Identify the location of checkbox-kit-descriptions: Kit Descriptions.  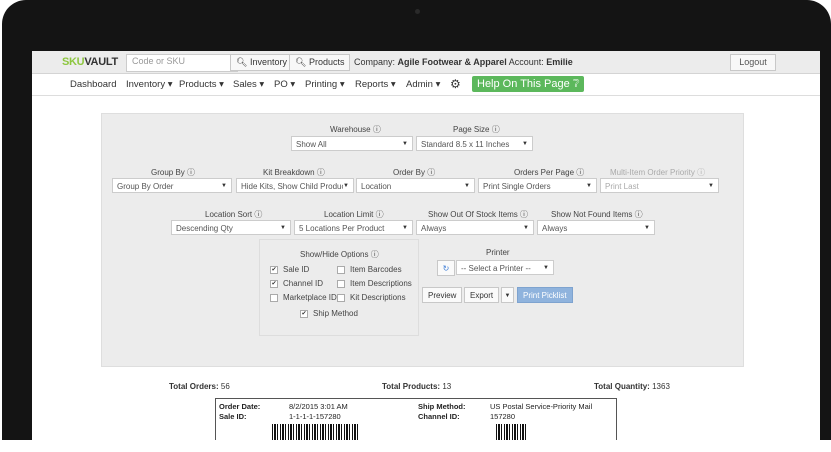
(371, 297).